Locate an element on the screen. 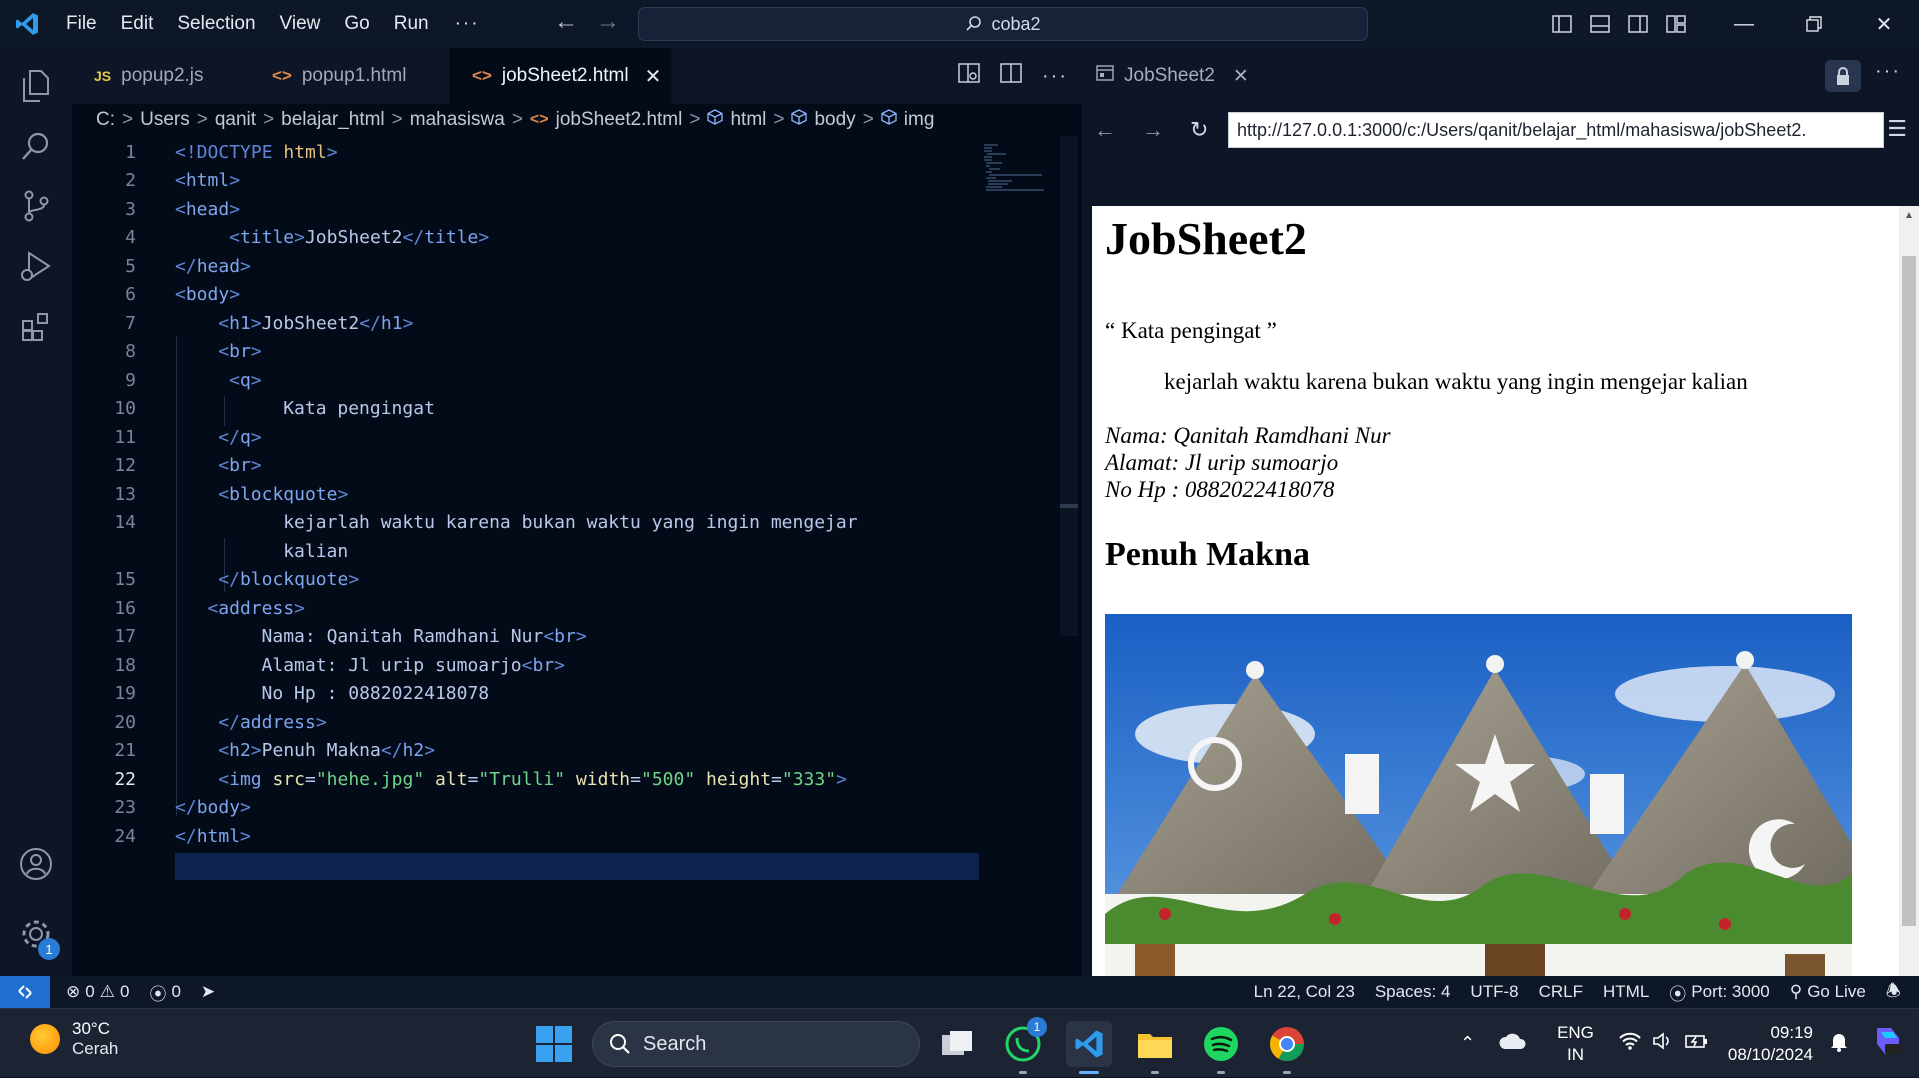 The image size is (1919, 1078). file-encoding: UTF-8 is located at coordinates (1494, 992).